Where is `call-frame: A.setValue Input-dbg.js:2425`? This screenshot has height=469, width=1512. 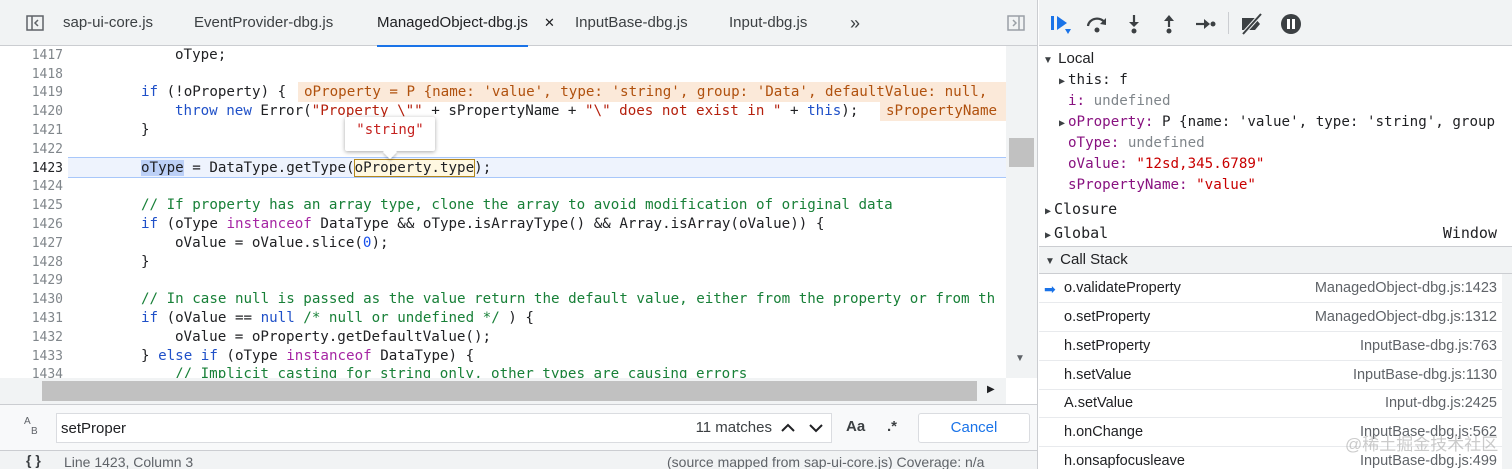
call-frame: A.setValue Input-dbg.js:2425 is located at coordinates (1270, 403).